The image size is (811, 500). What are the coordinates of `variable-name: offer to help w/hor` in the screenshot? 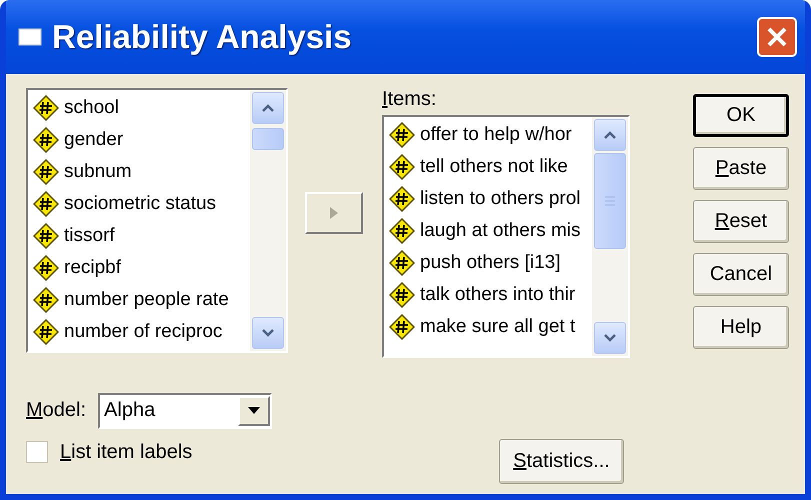 It's located at (496, 135).